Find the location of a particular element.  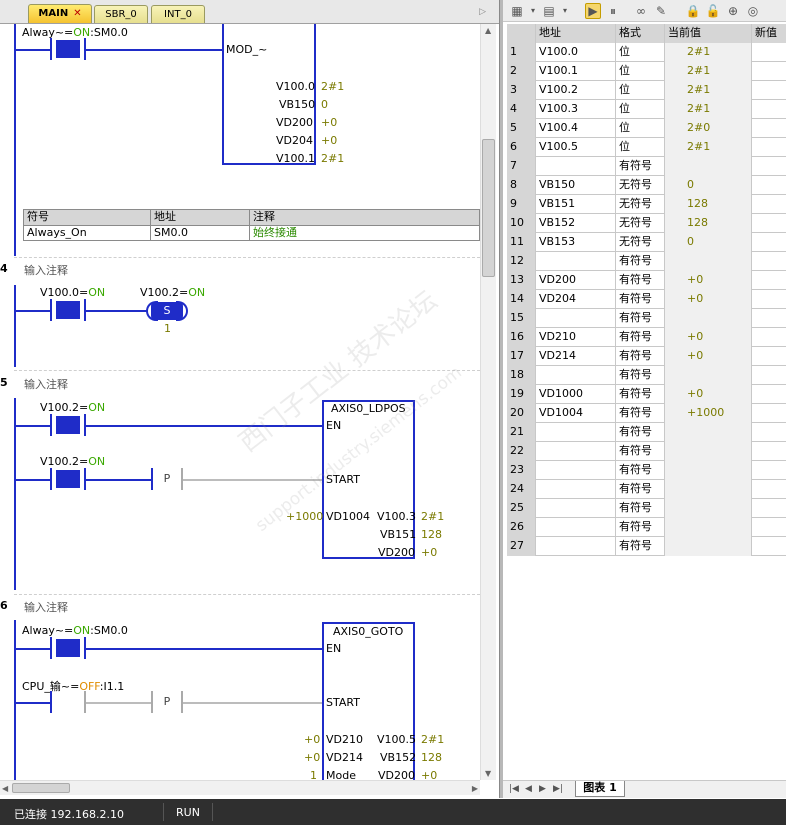

chart-row: 5 V100.4 位 2#0 is located at coordinates (646, 128).